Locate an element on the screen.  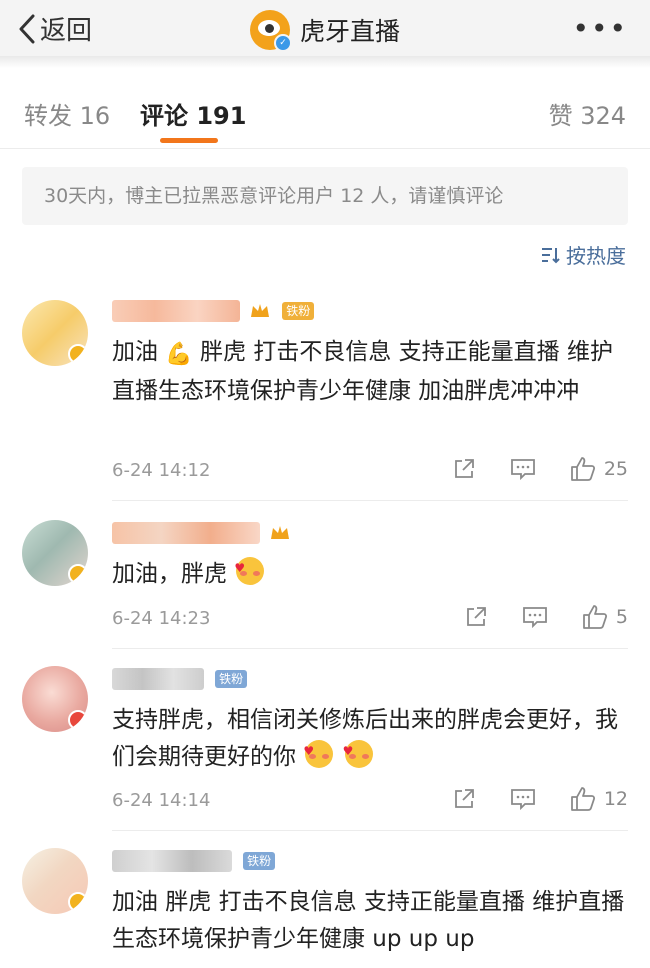
comment-actions: 25 is located at coordinates (523, 469).